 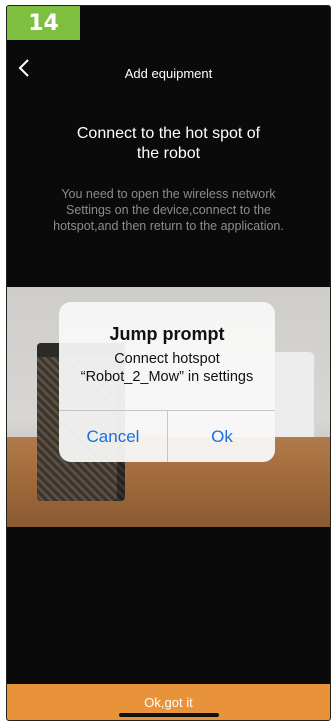 What do you see at coordinates (113, 436) in the screenshot?
I see `cancel-button: Cancel` at bounding box center [113, 436].